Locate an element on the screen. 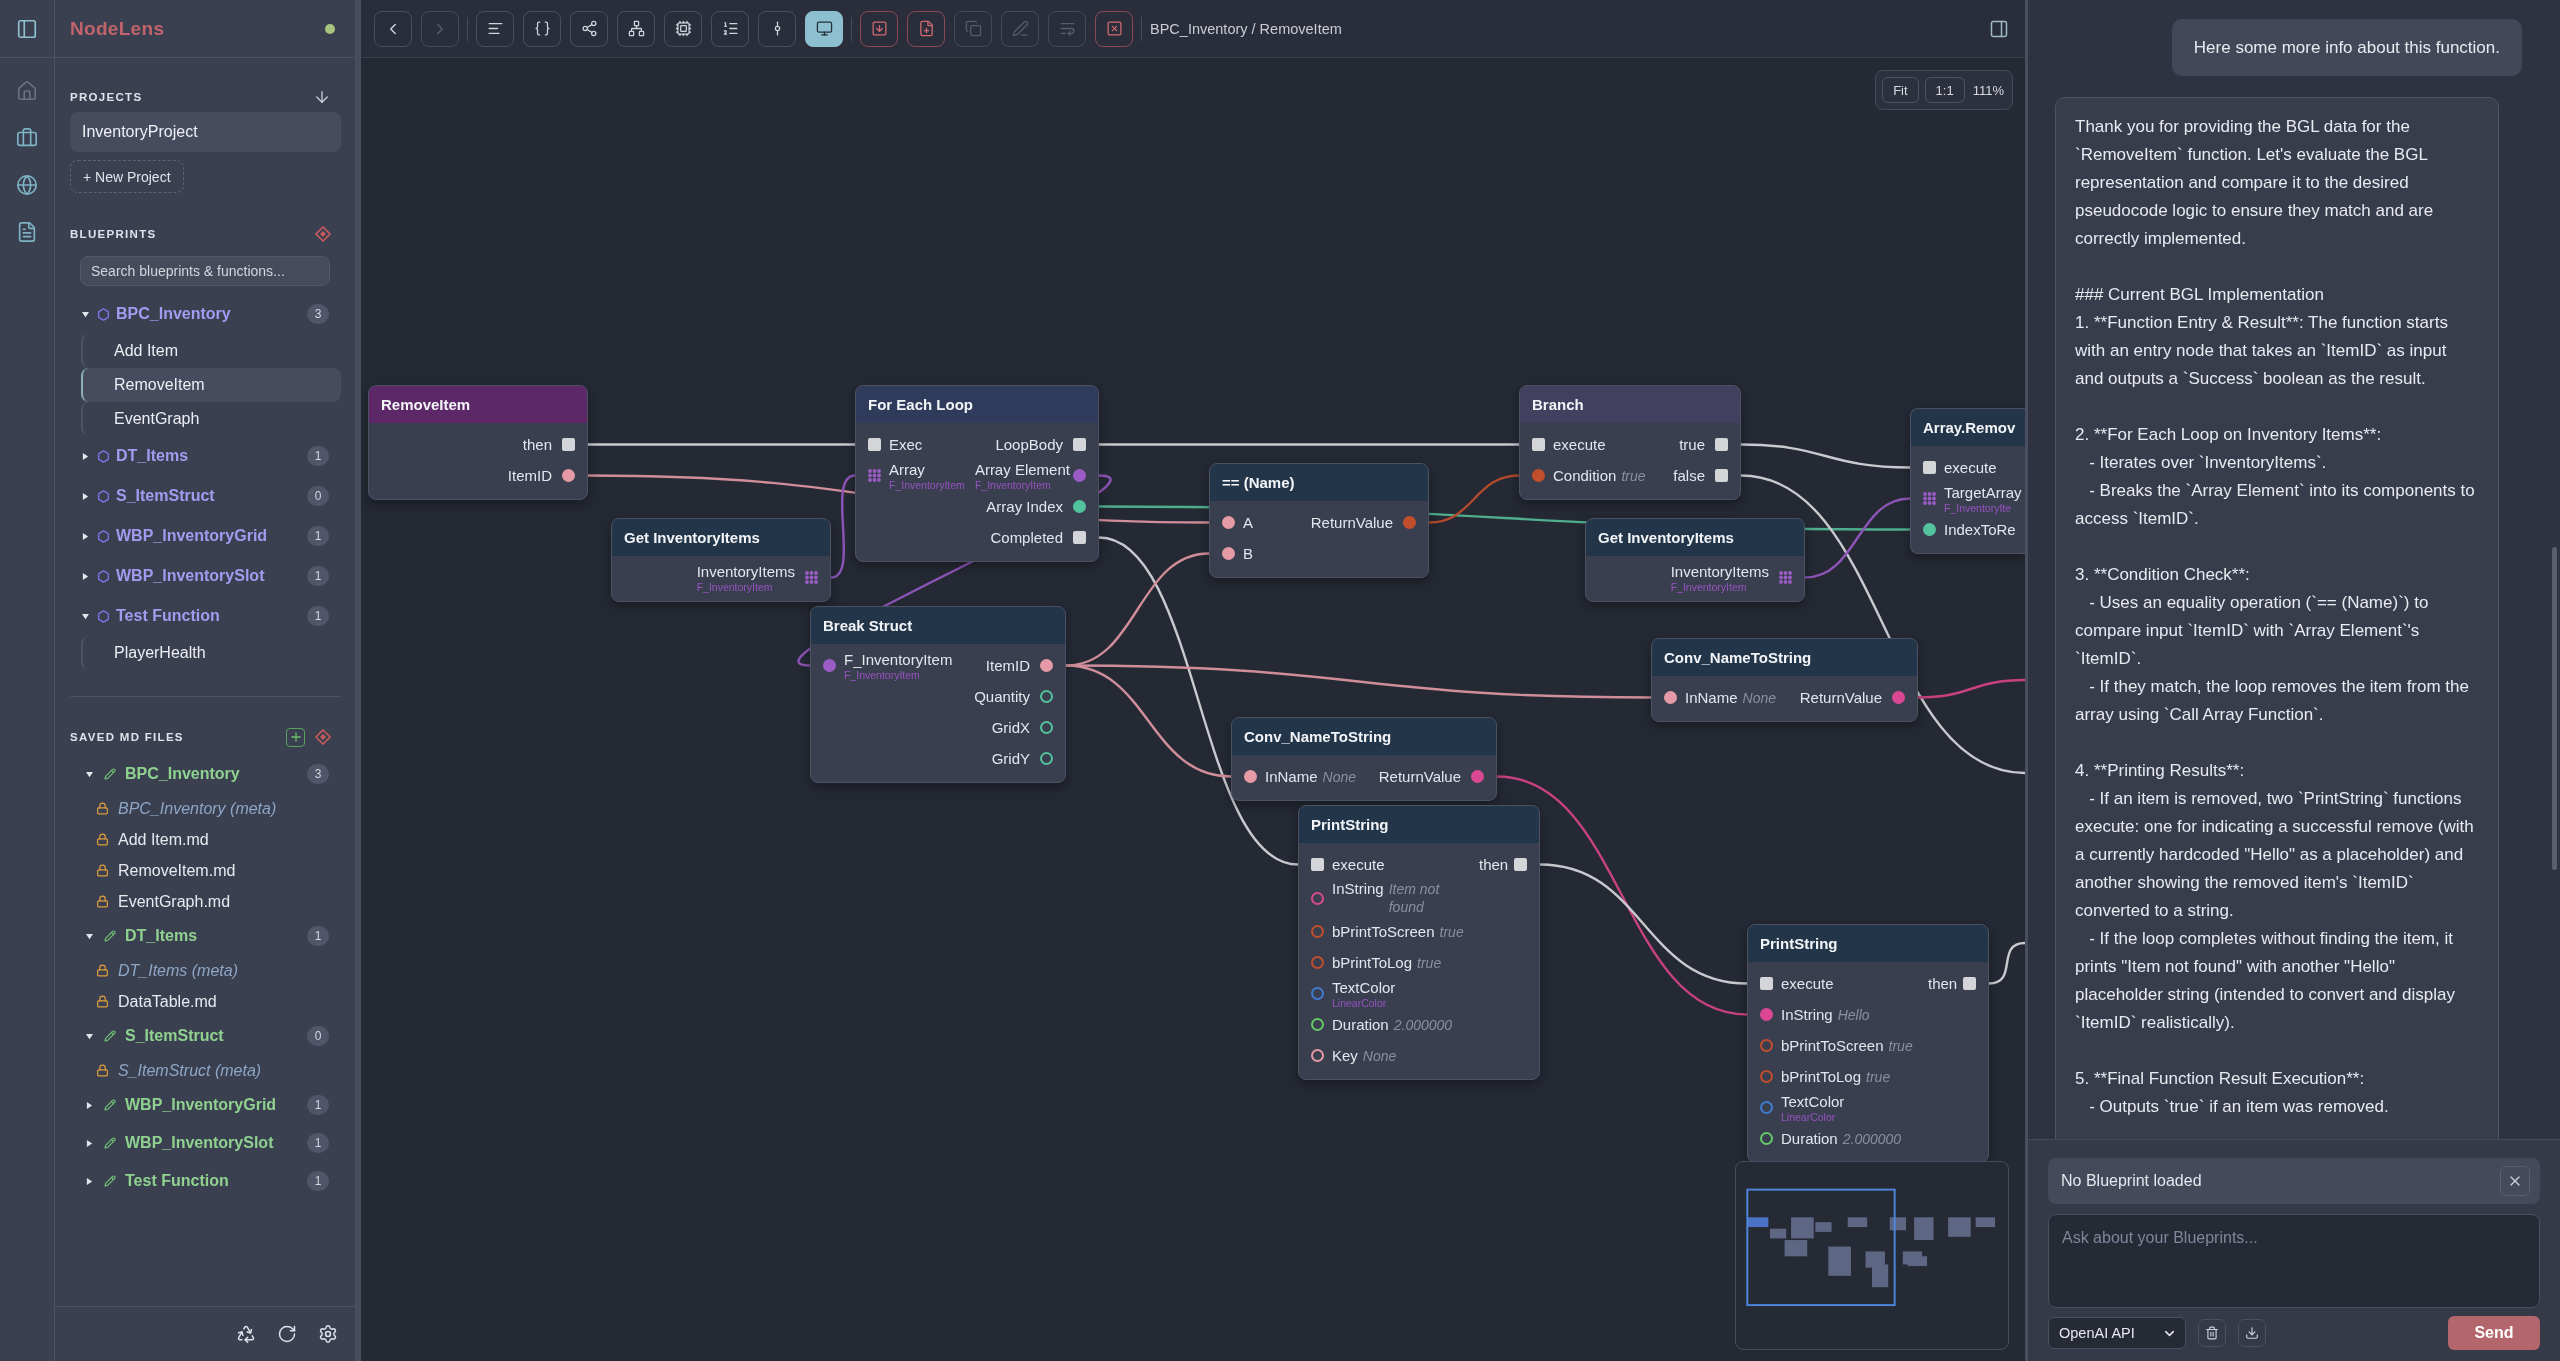  fit-button: Fit is located at coordinates (1900, 90).